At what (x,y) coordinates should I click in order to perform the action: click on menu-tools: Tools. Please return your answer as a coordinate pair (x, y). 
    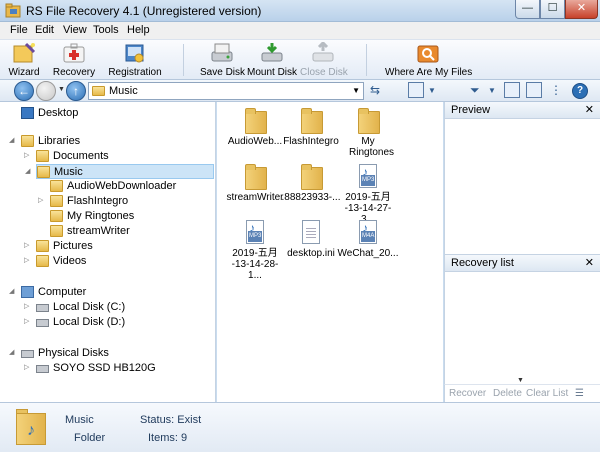
    Looking at the image, I should click on (106, 30).